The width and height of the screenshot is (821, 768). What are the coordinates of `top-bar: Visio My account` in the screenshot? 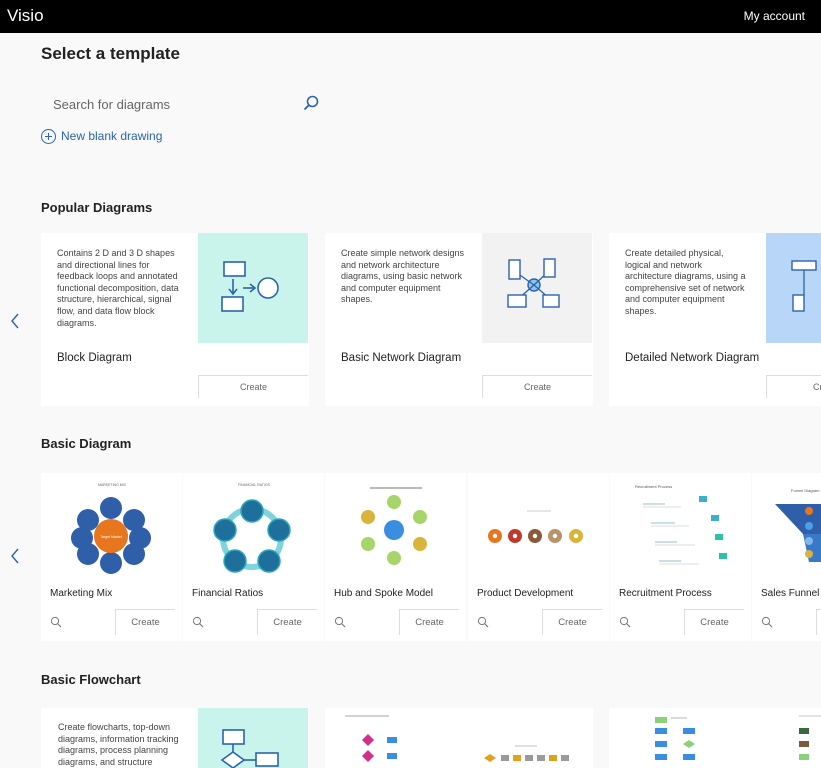 It's located at (410, 16).